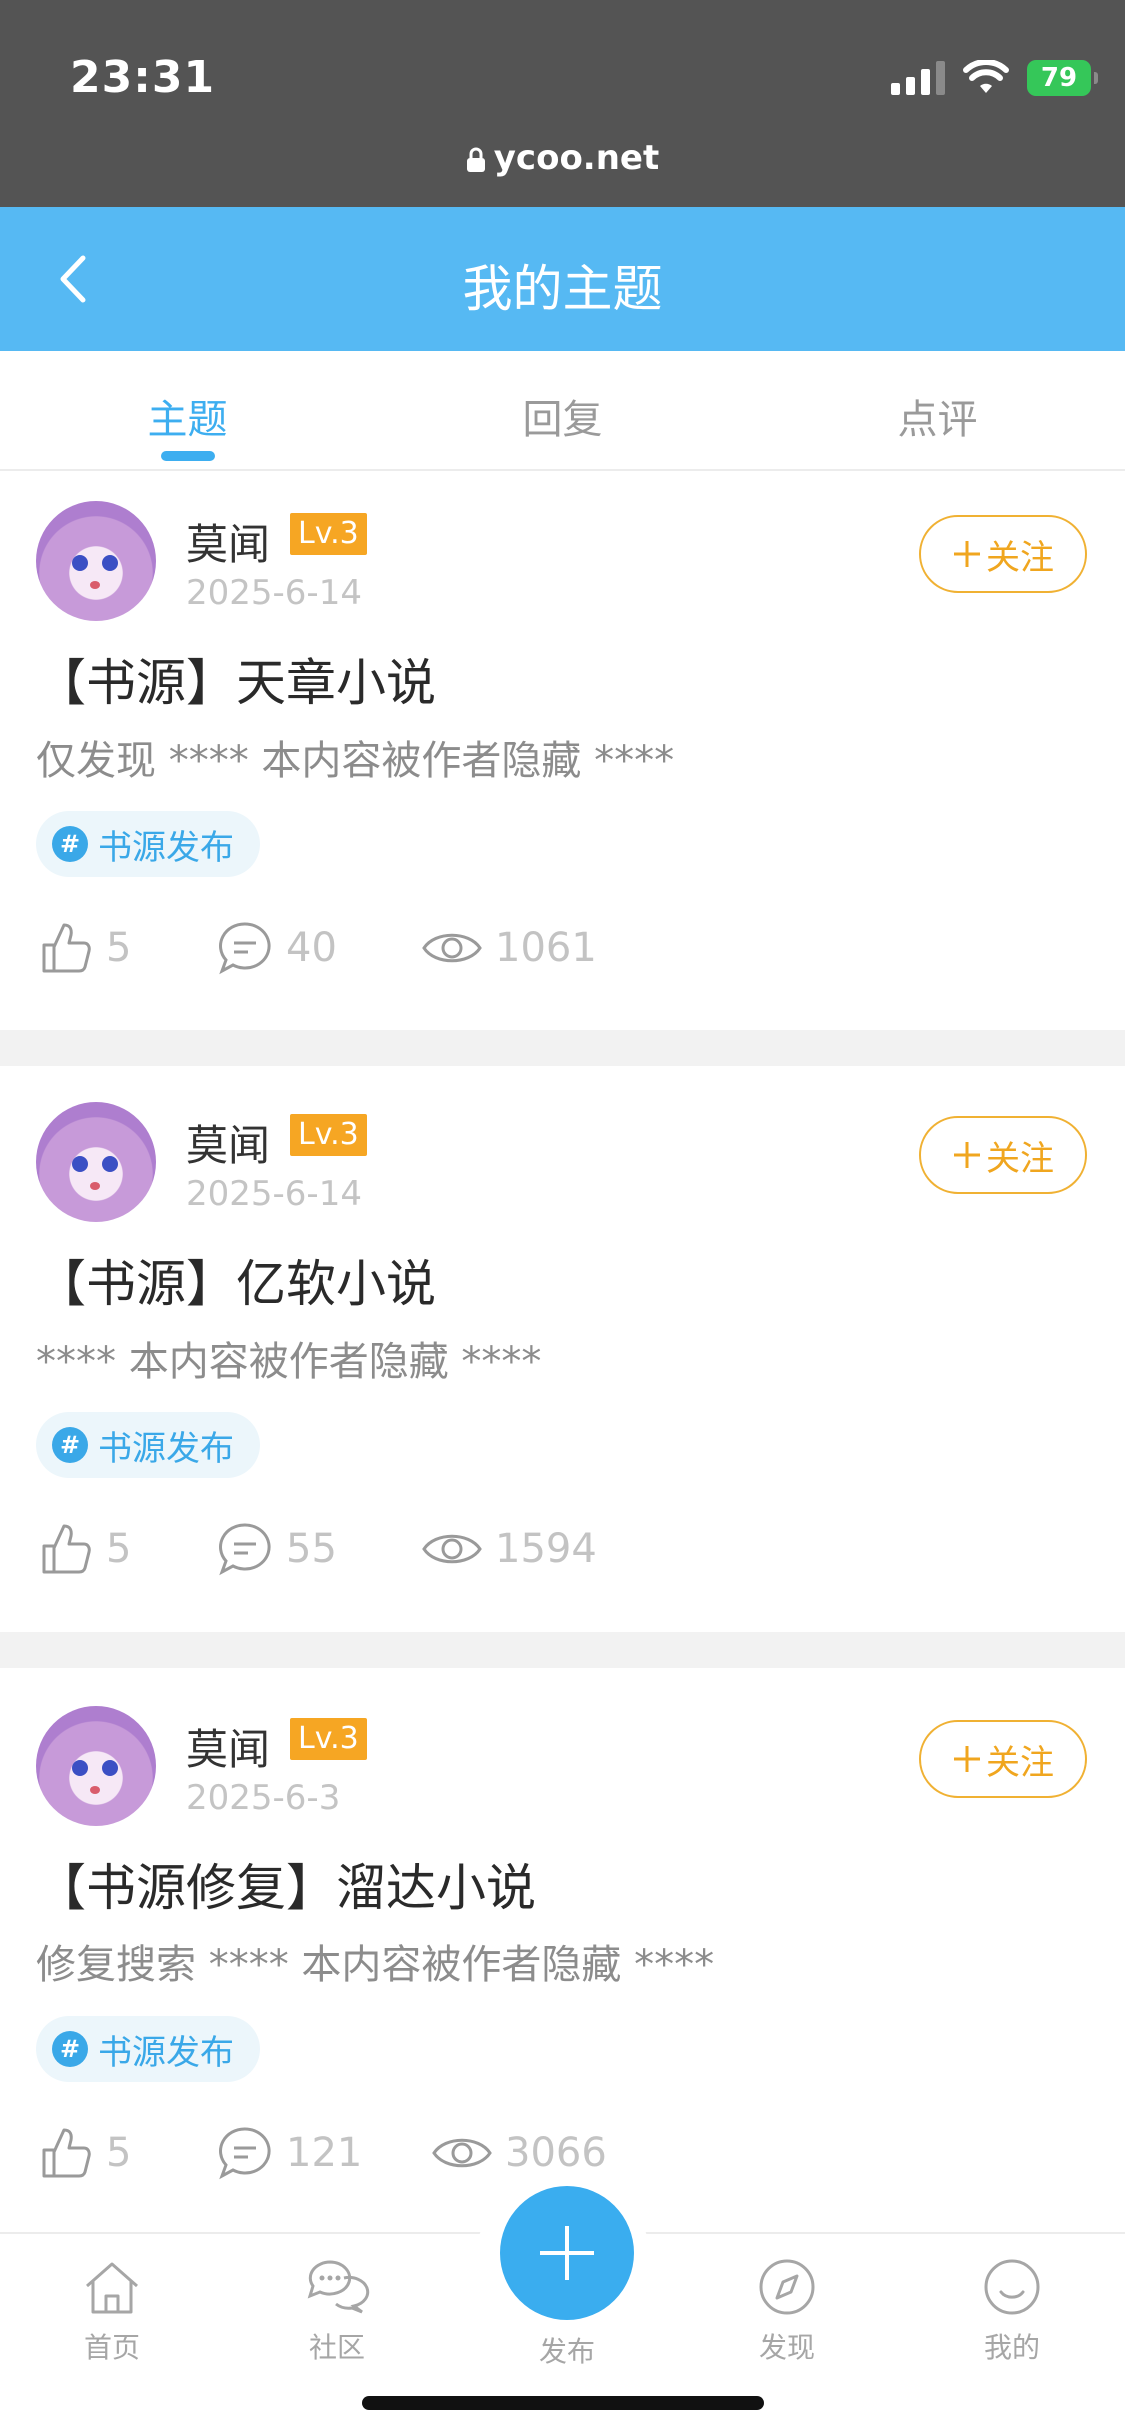 The height and width of the screenshot is (2436, 1125). What do you see at coordinates (336, 2347) in the screenshot?
I see `nav-label: 社区` at bounding box center [336, 2347].